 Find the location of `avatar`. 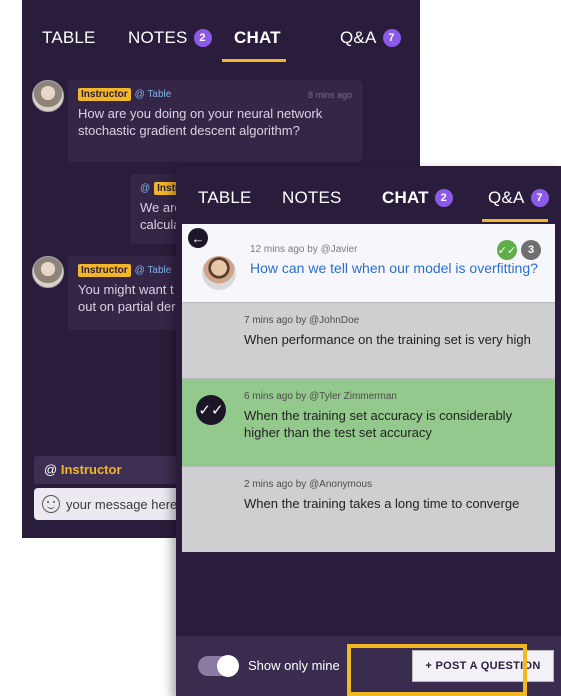

avatar is located at coordinates (219, 273).